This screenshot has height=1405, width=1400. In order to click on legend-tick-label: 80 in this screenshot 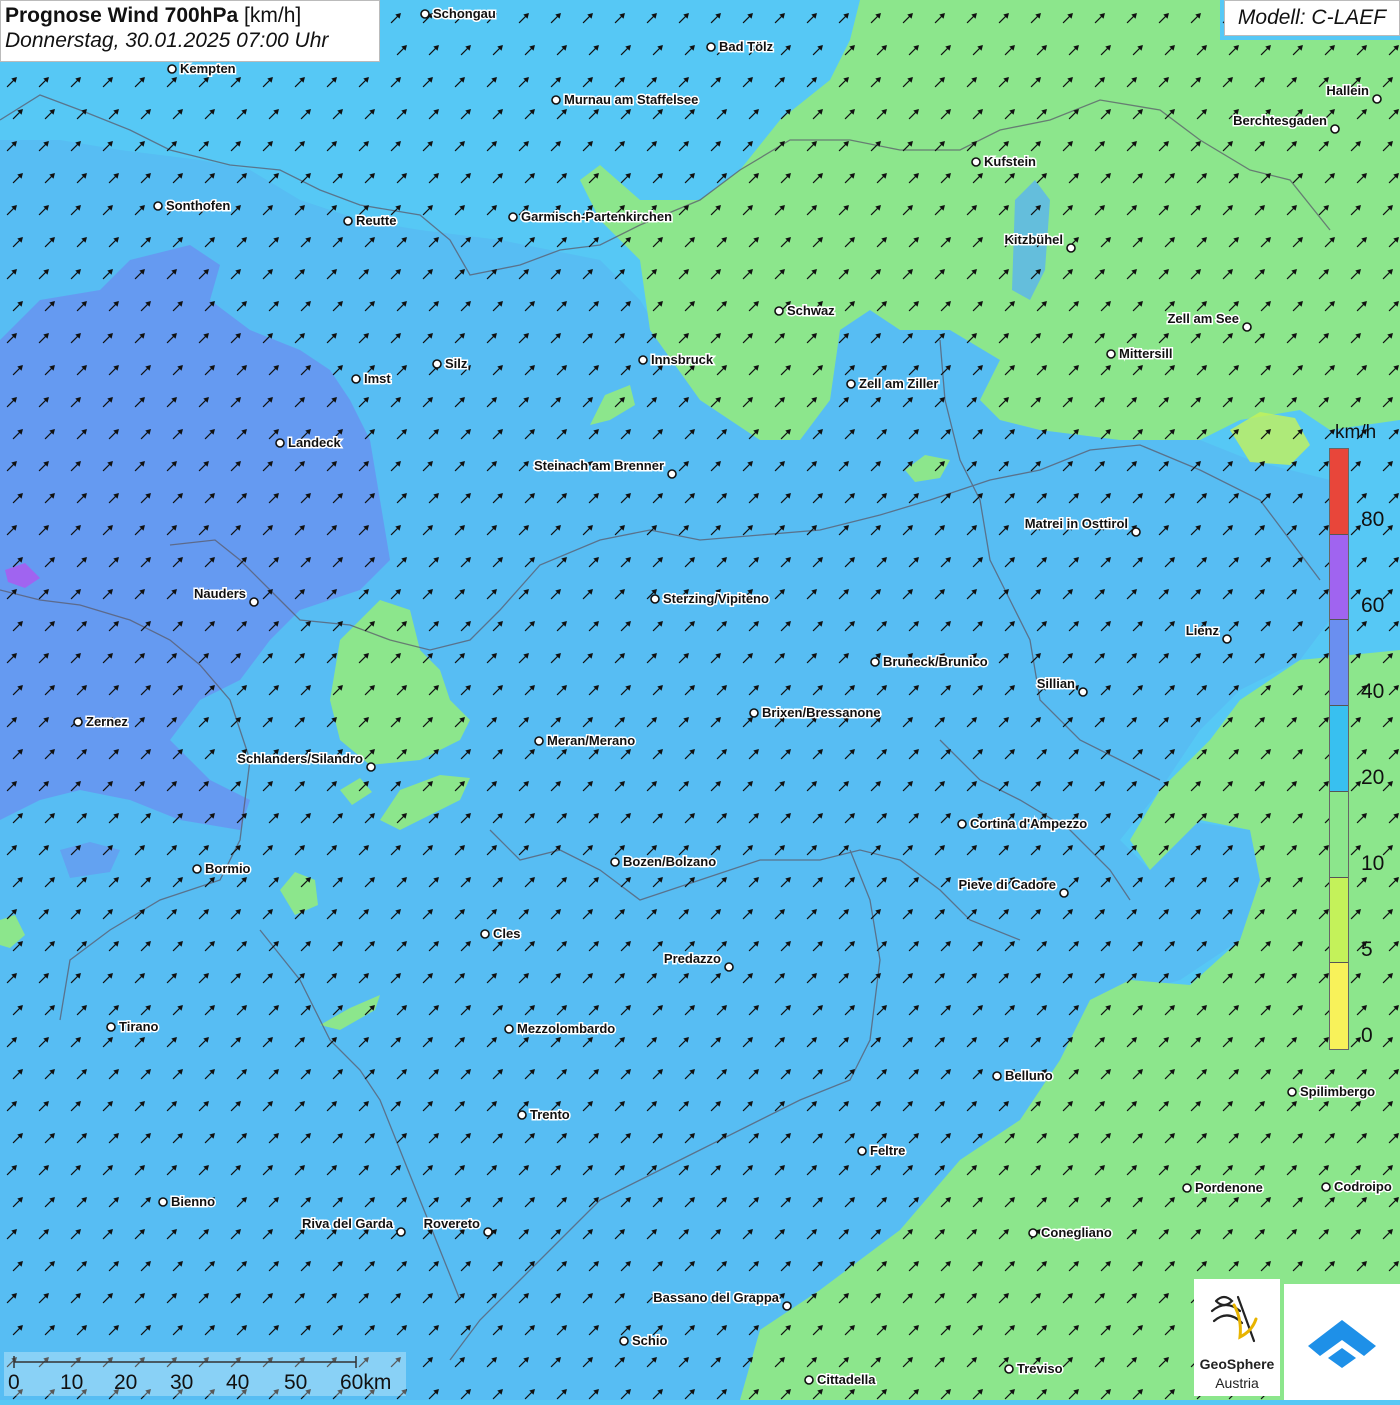, I will do `click(1373, 519)`.